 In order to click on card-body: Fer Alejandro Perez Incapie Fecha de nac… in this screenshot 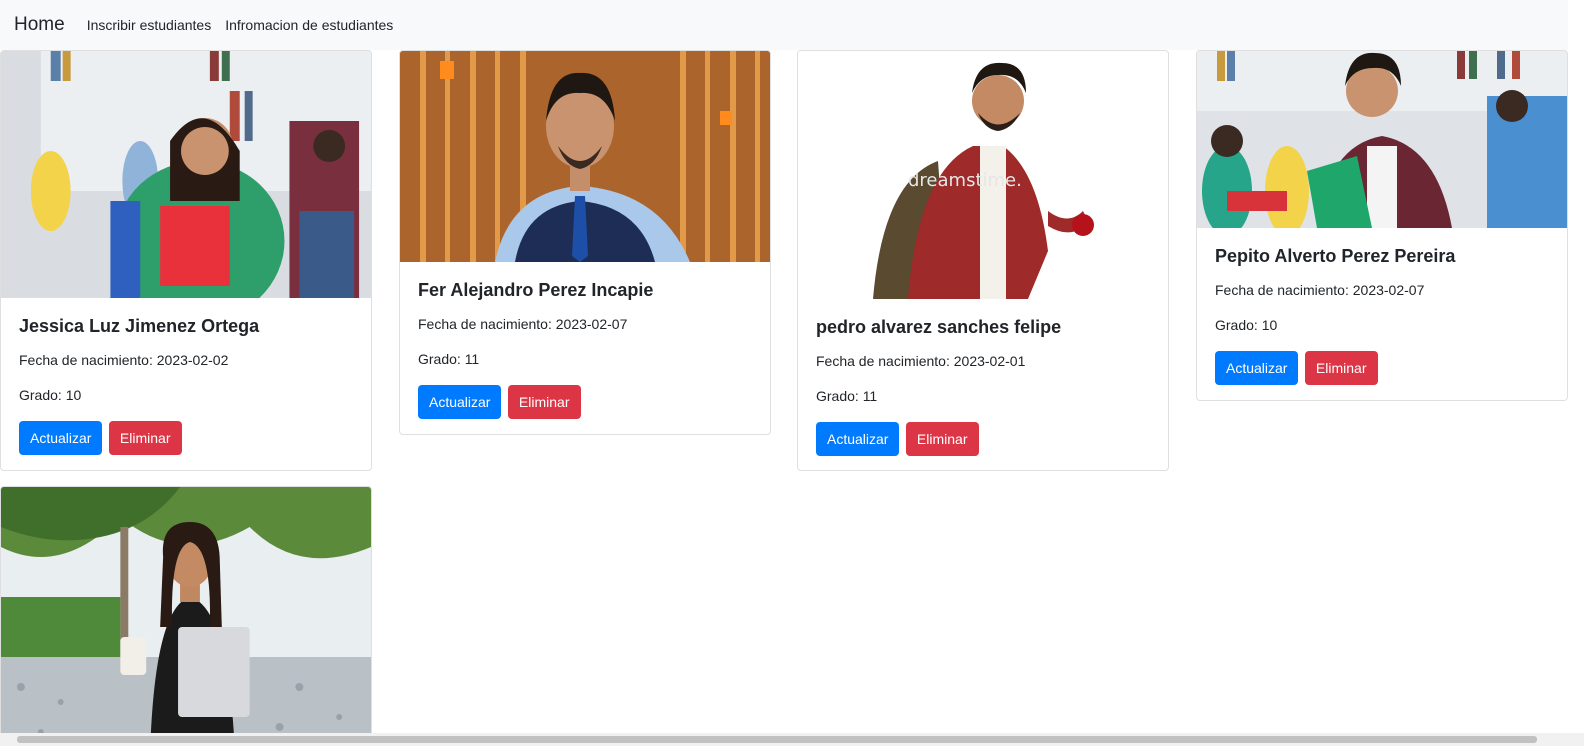, I will do `click(585, 348)`.